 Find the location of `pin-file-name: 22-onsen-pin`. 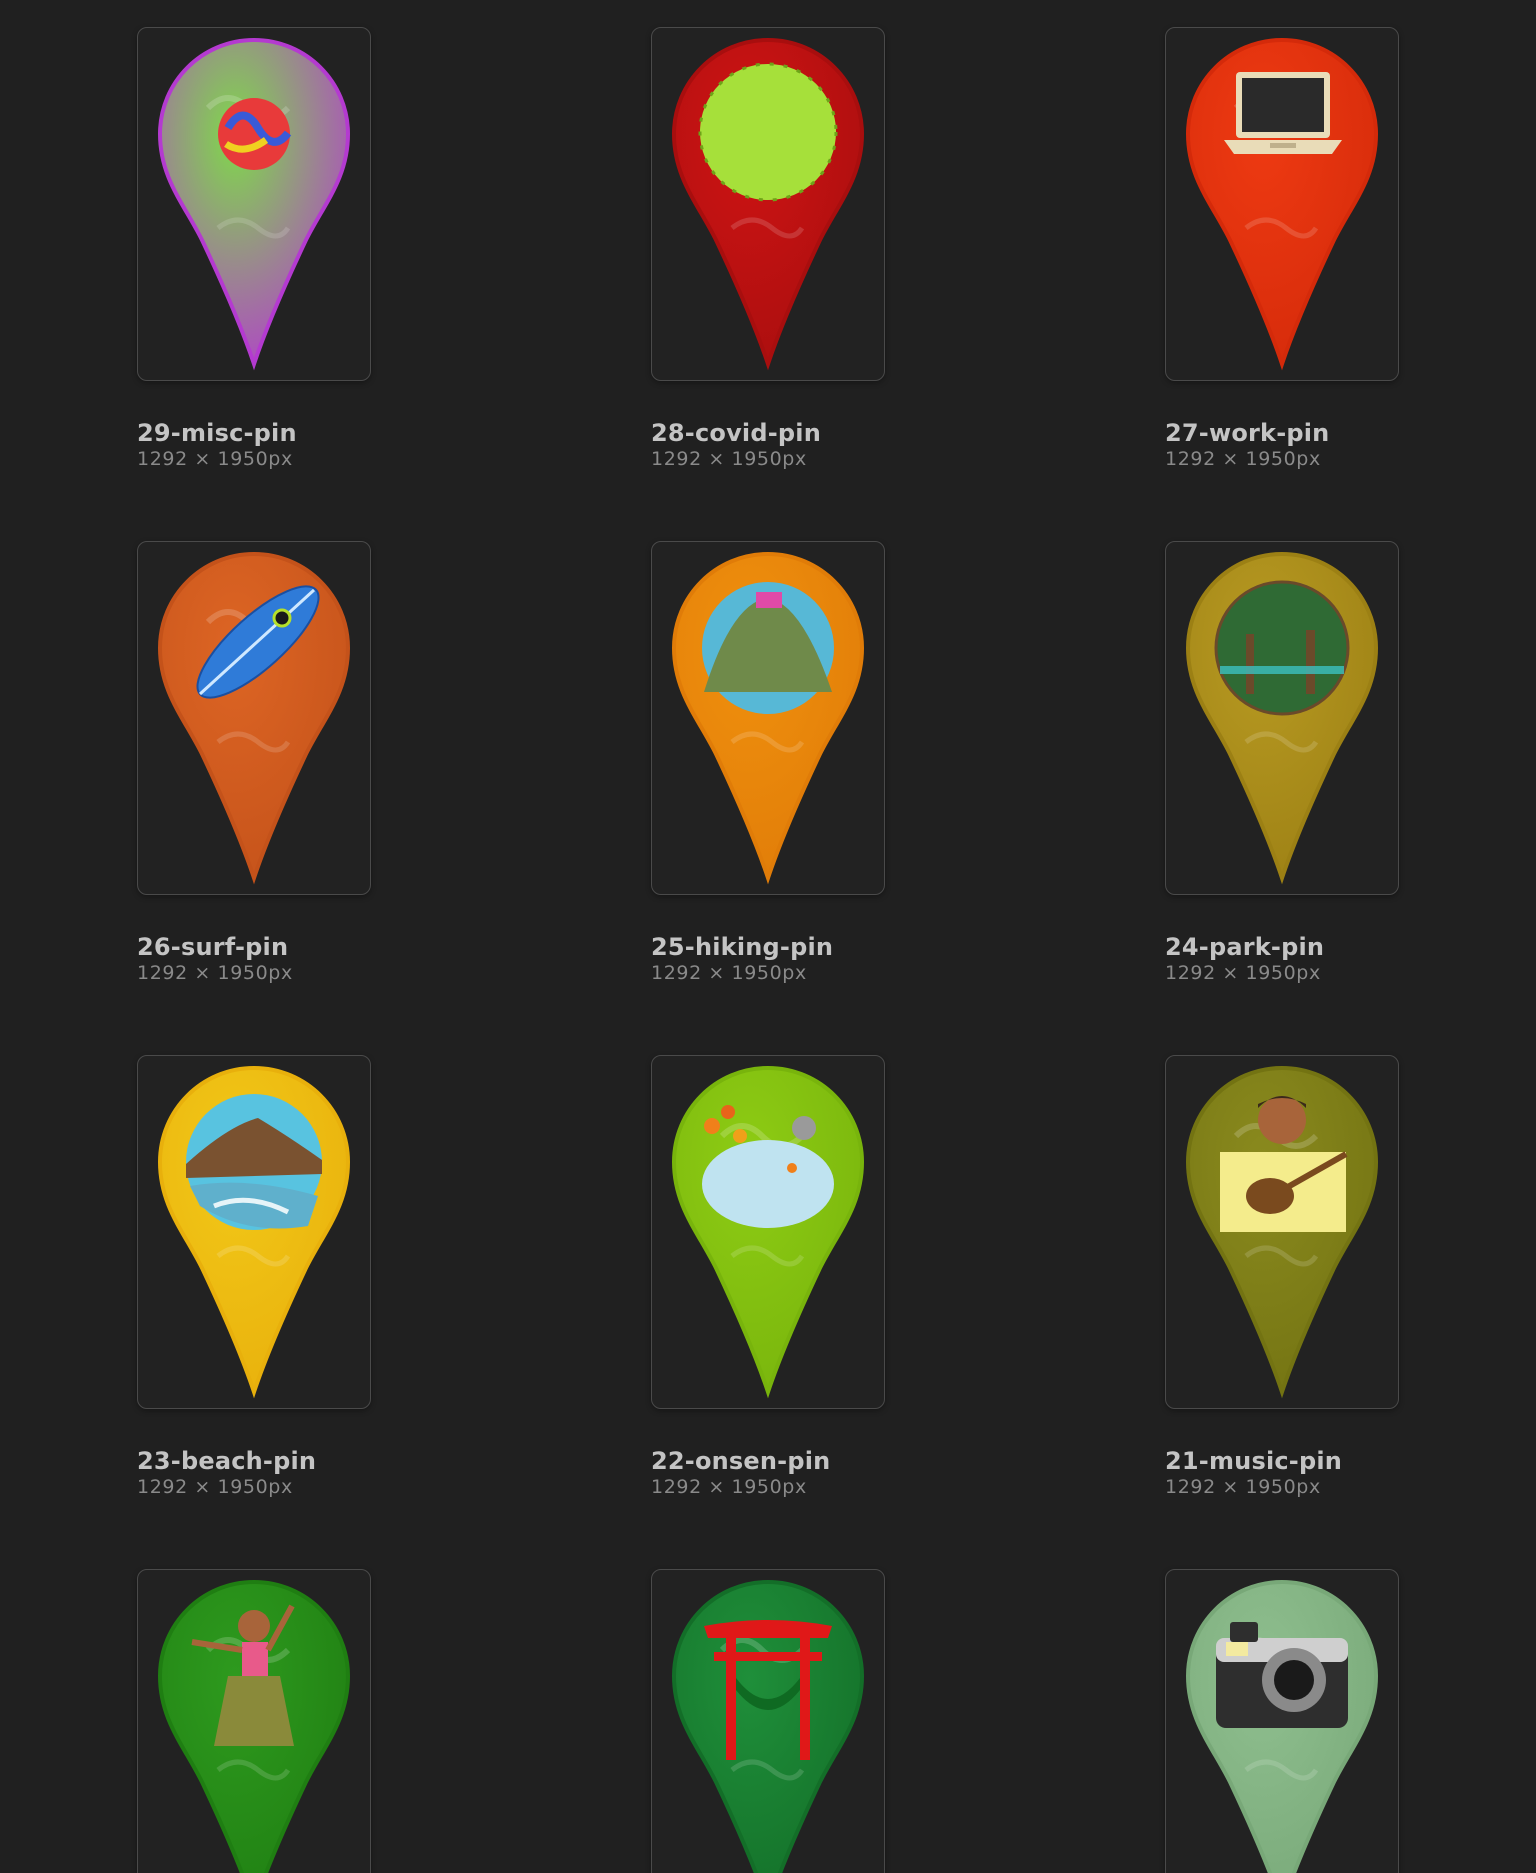

pin-file-name: 22-onsen-pin is located at coordinates (741, 1461).